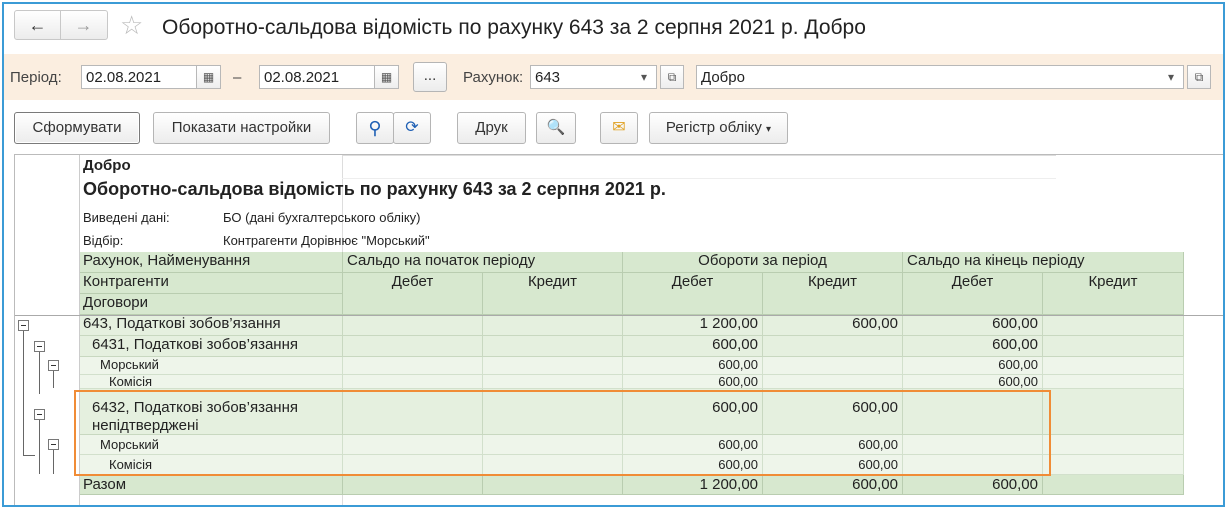 This screenshot has width=1229, height=511. Describe the element at coordinates (553, 485) in the screenshot. I see `total-opening-credit` at that location.